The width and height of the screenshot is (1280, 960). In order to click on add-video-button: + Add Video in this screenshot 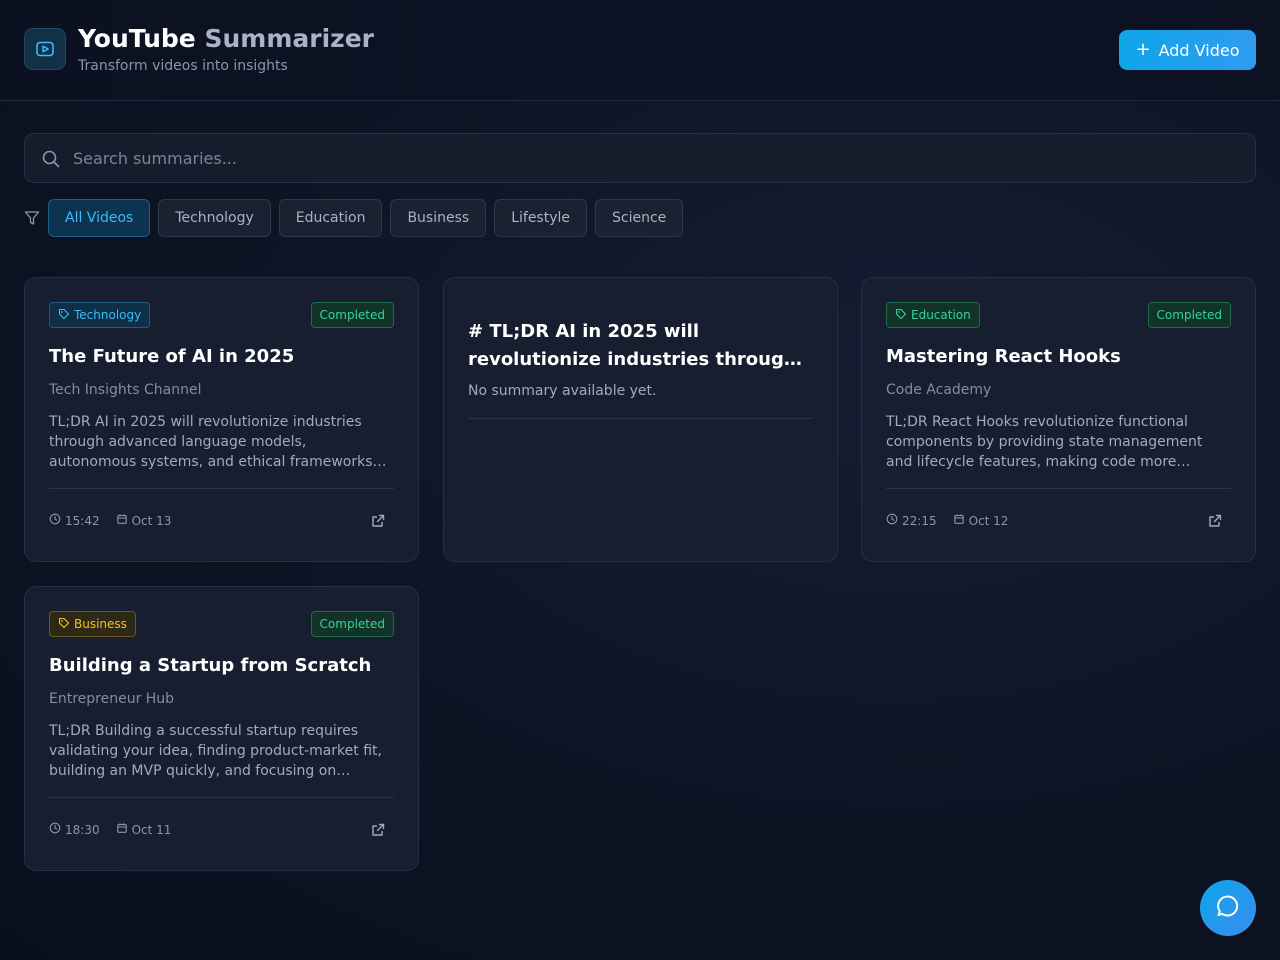, I will do `click(1187, 50)`.